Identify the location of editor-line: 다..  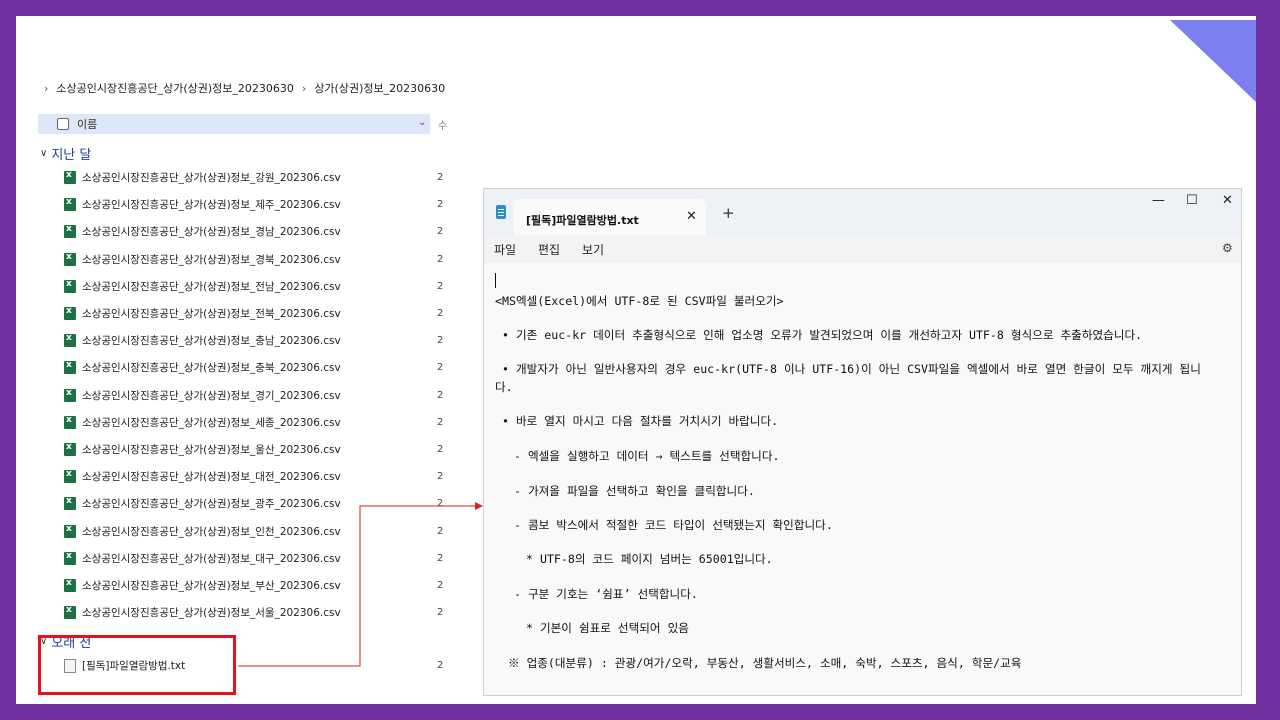
(504, 387).